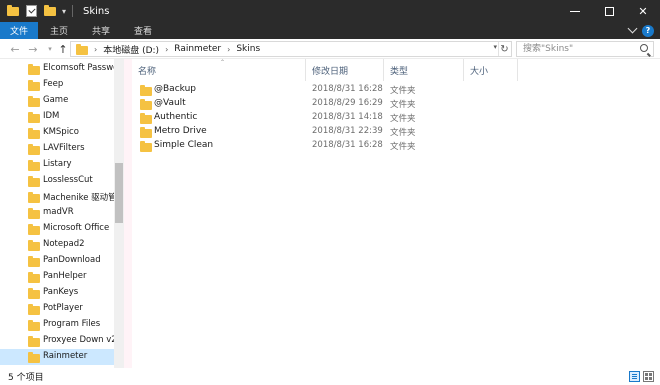  Describe the element at coordinates (184, 145) in the screenshot. I see `file-name: Simple Clean` at that location.